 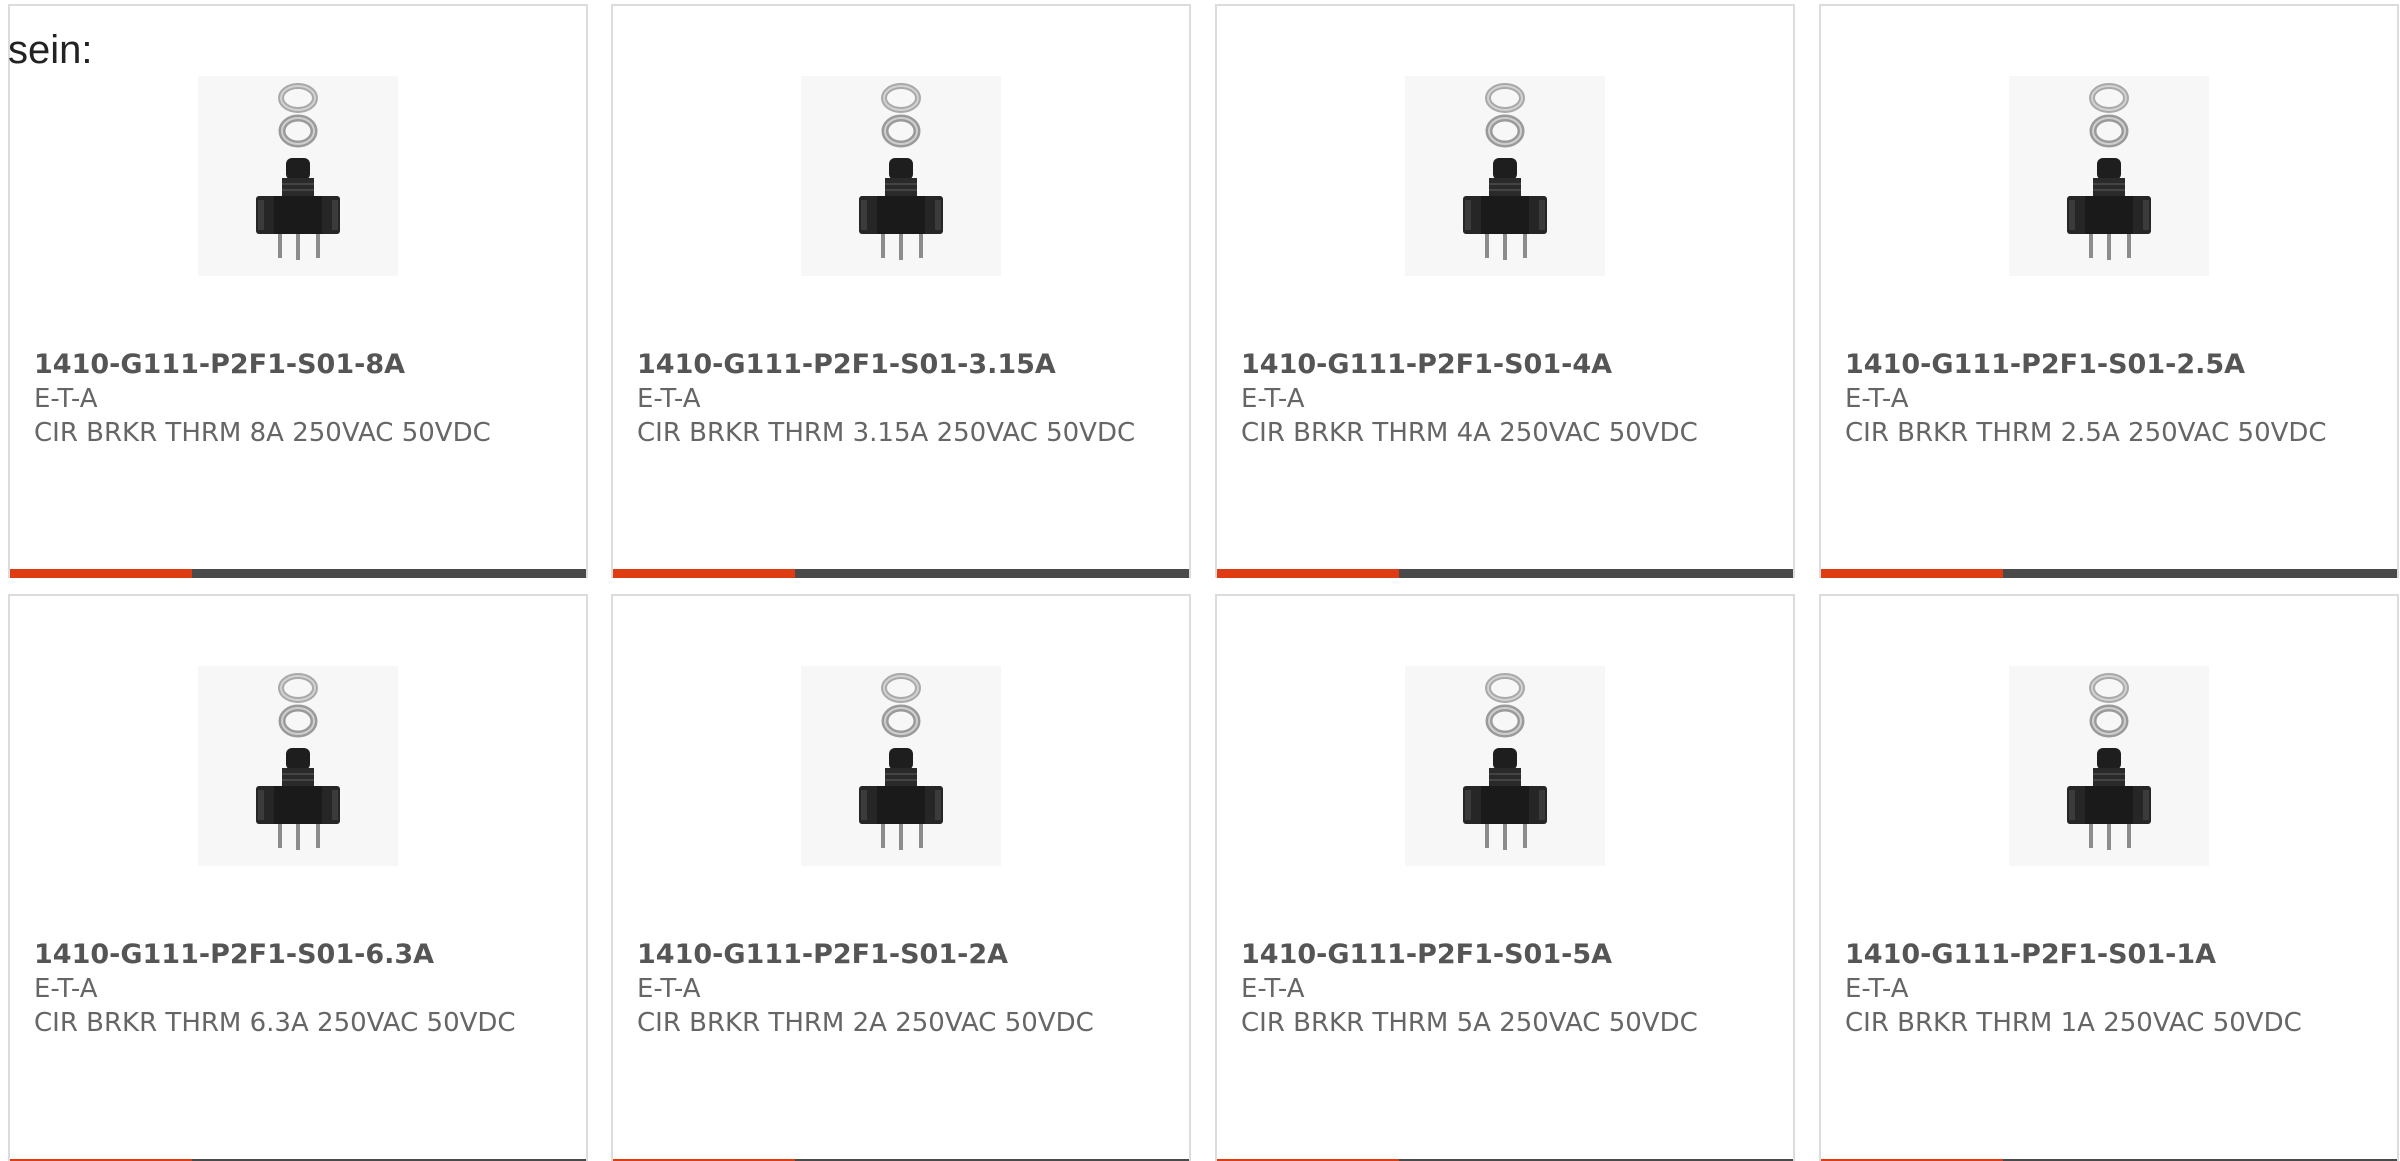 I want to click on part-number-link: 1410-G111-P2F1-S01-8A, so click(x=298, y=365).